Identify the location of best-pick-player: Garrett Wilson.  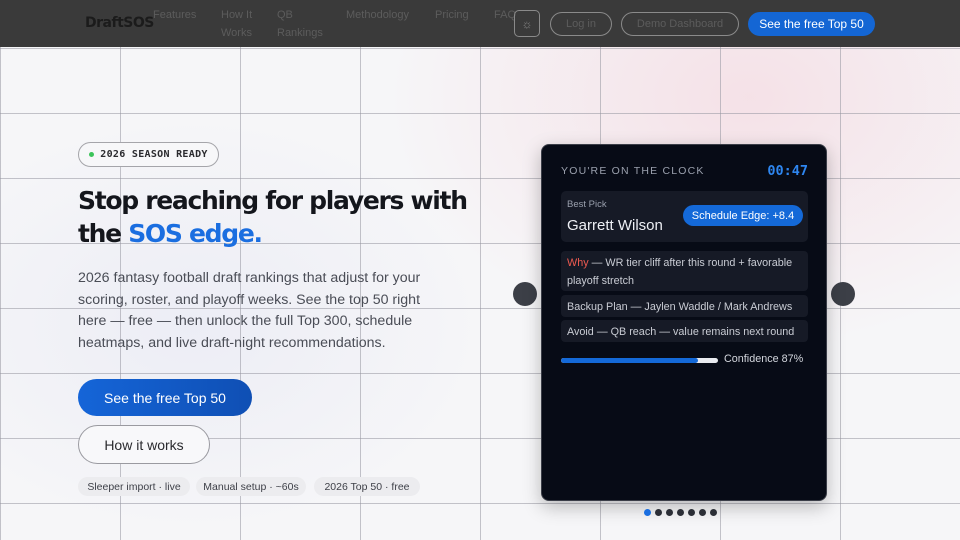
(615, 225).